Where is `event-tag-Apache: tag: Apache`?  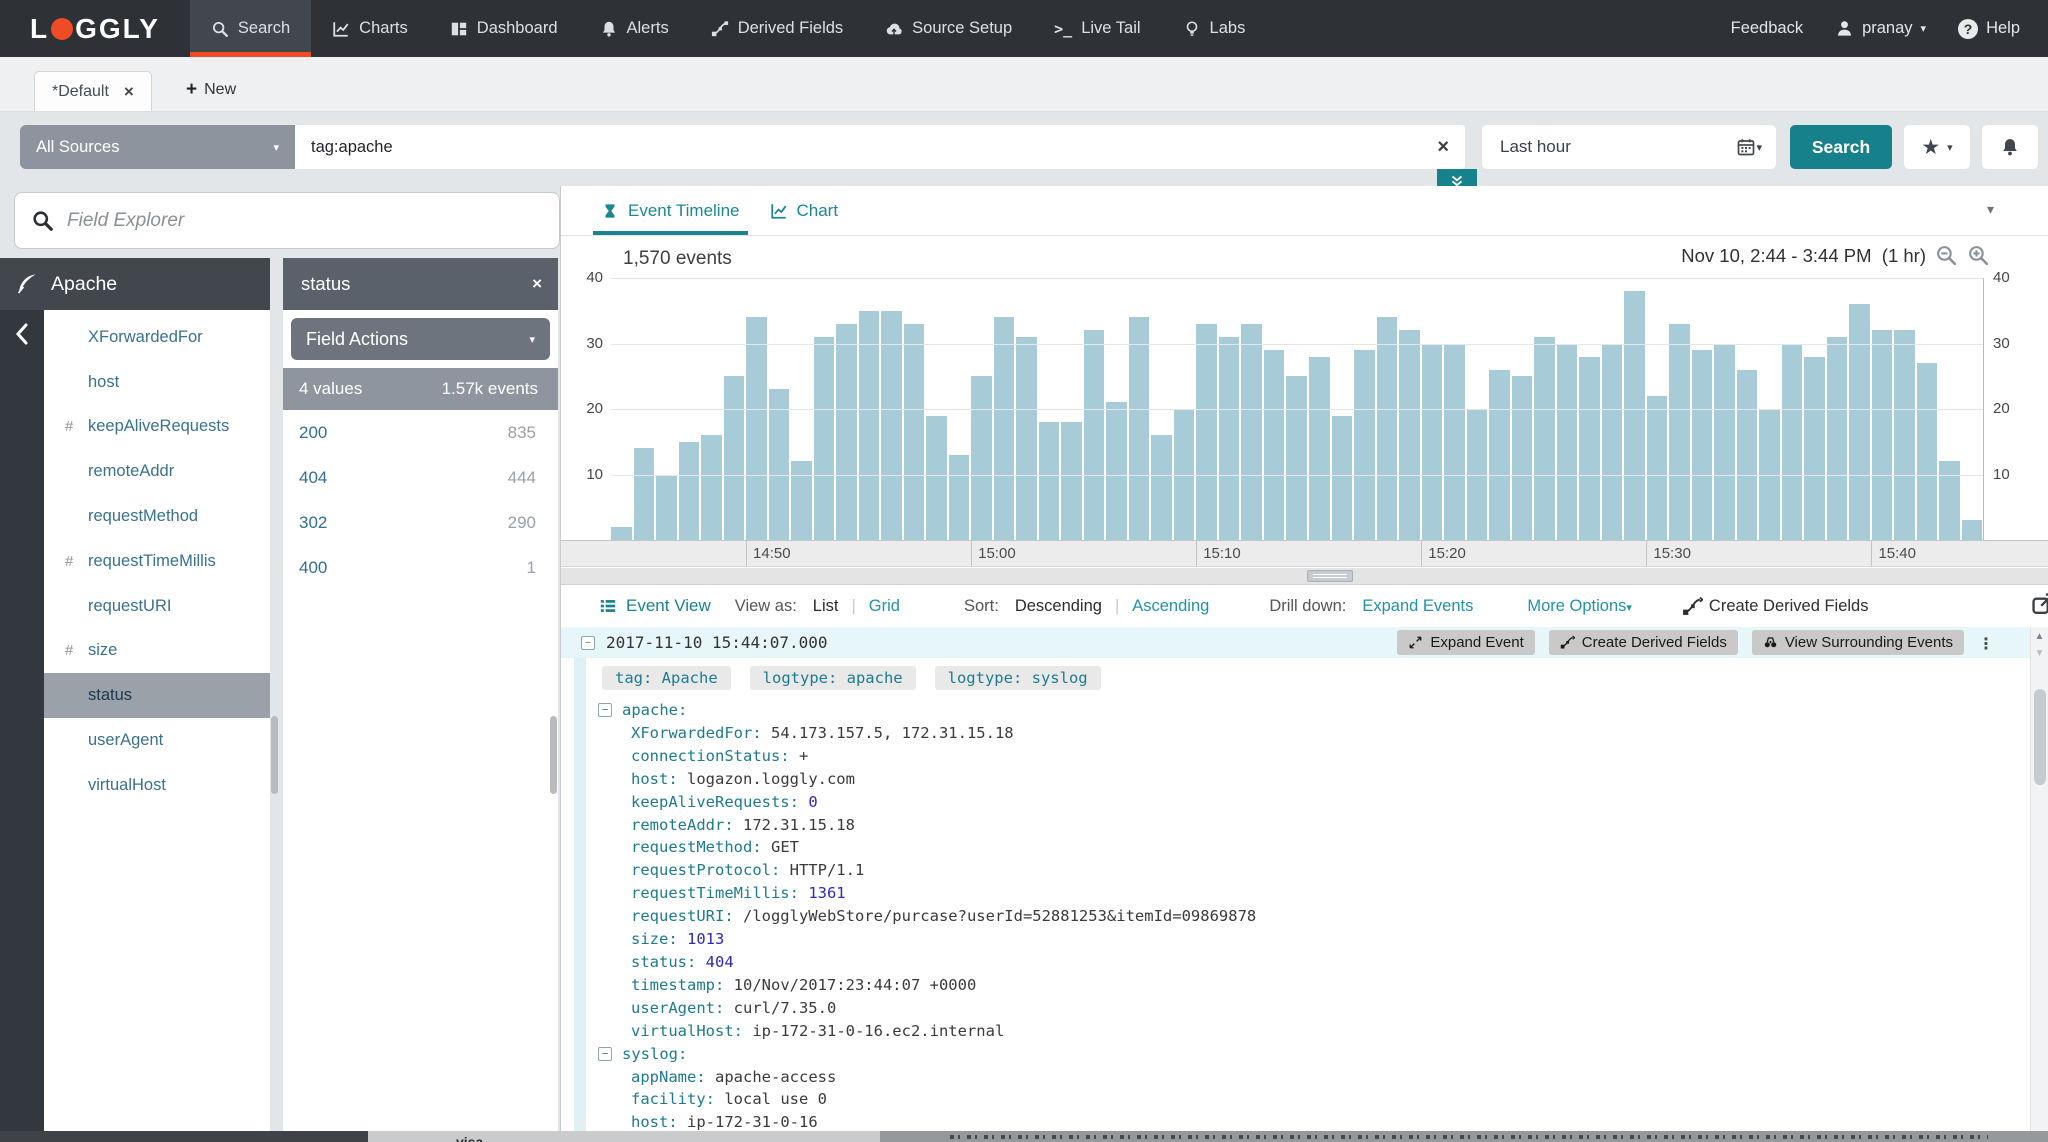
event-tag-Apache: tag: Apache is located at coordinates (666, 678).